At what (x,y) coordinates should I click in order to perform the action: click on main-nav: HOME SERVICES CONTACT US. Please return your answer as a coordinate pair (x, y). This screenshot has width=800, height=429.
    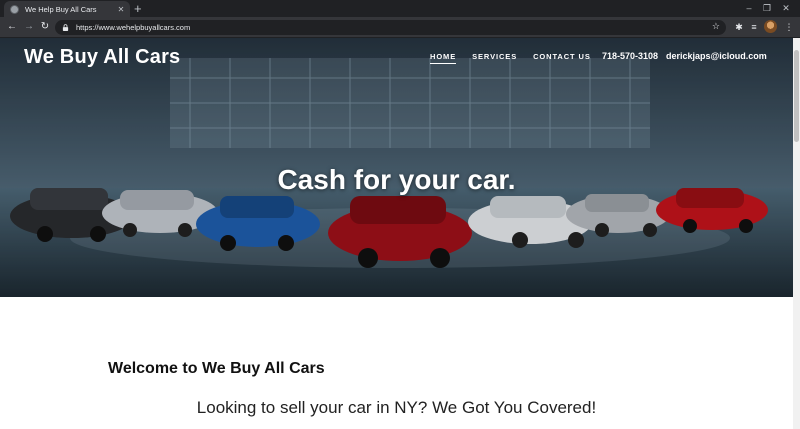
    Looking at the image, I should click on (518, 58).